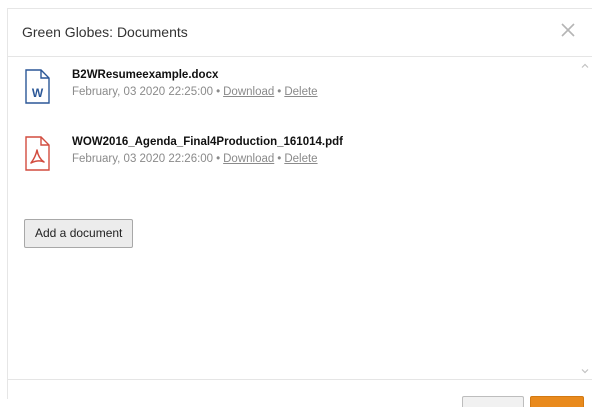  I want to click on add-document-button: Add a document, so click(79, 233).